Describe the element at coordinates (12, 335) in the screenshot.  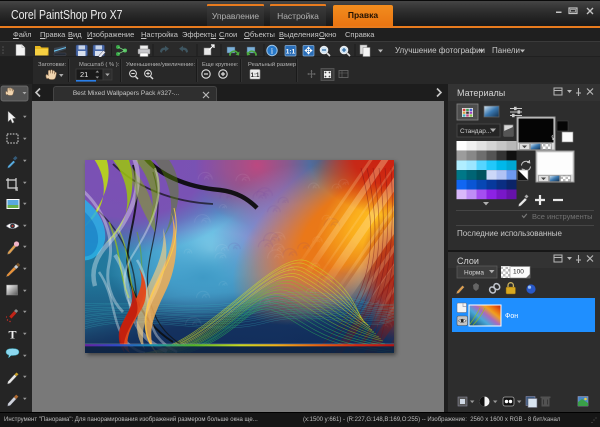
I see `svg-text: T` at that location.